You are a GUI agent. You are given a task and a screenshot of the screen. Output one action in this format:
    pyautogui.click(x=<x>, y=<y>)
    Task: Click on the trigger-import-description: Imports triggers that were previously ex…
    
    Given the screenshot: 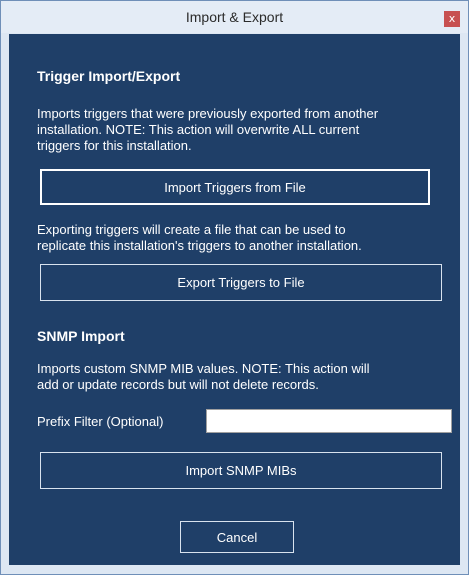 What is the action you would take?
    pyautogui.click(x=247, y=130)
    